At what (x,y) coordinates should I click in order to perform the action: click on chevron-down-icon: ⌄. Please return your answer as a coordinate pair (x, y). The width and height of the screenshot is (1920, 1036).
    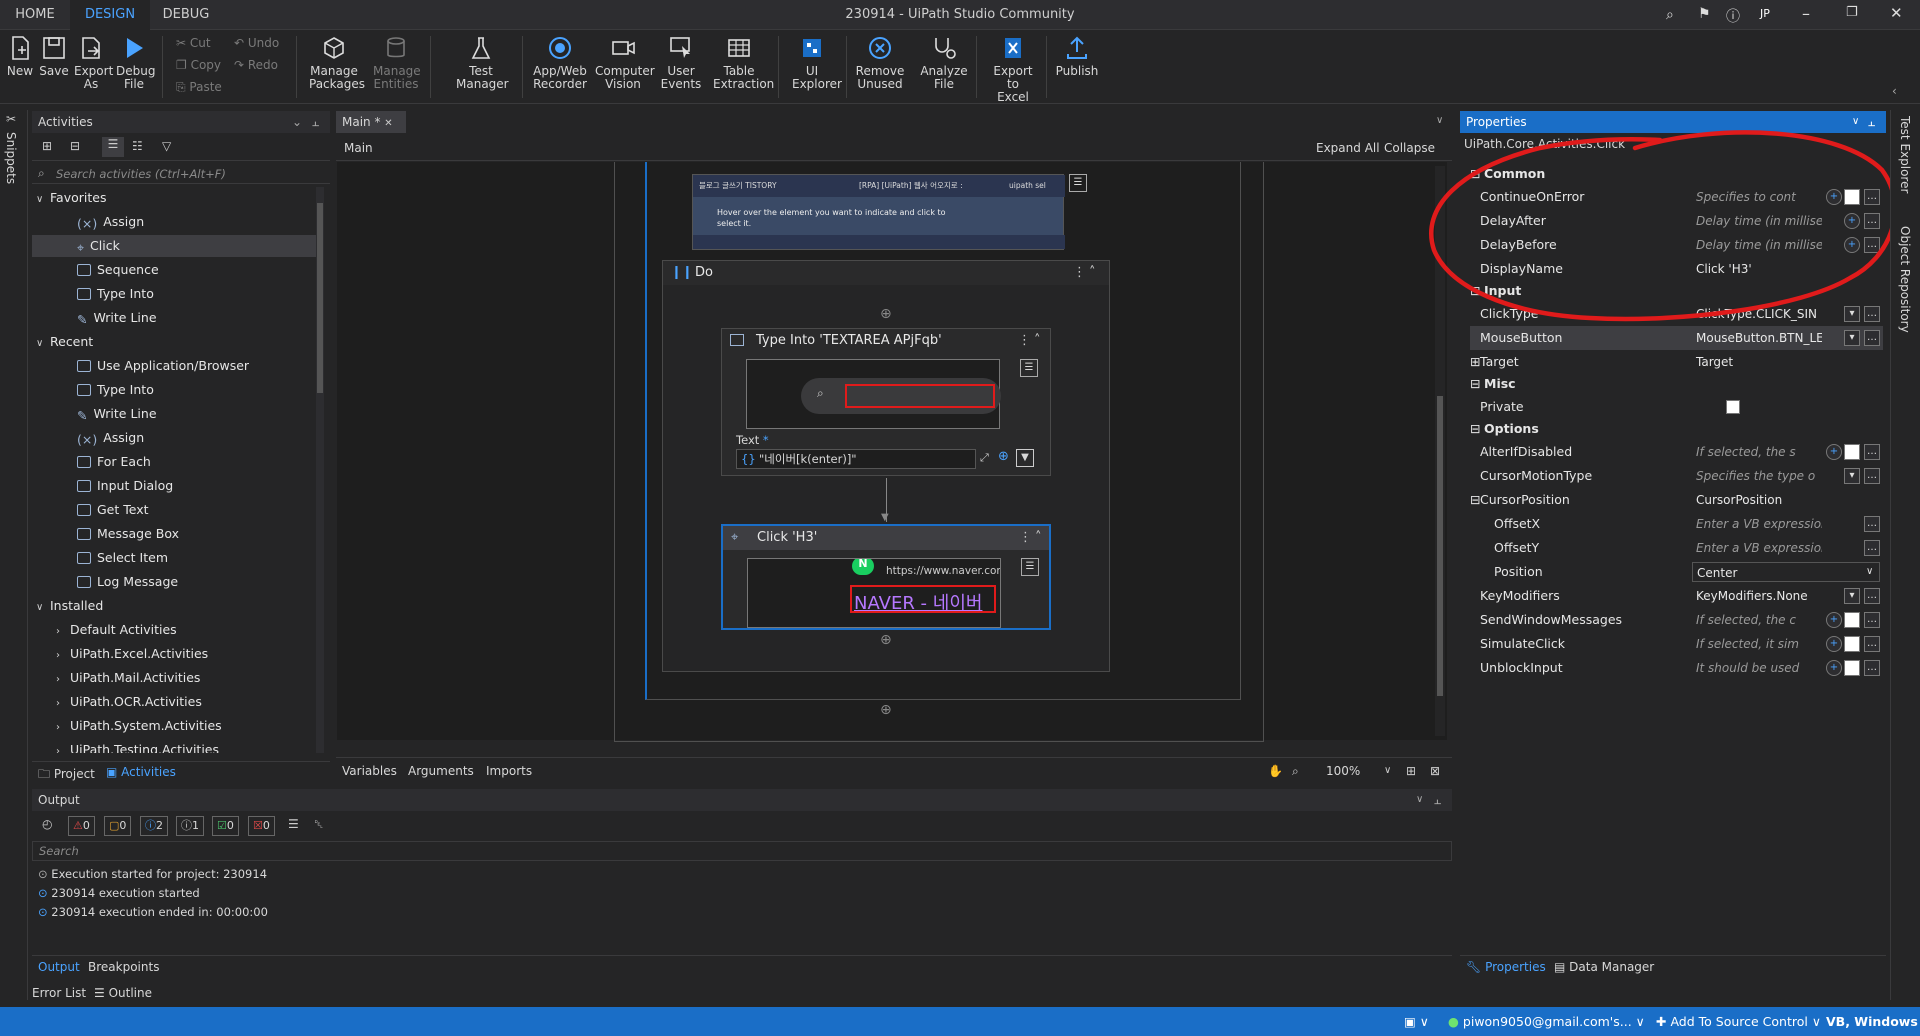
    Looking at the image, I should click on (297, 122).